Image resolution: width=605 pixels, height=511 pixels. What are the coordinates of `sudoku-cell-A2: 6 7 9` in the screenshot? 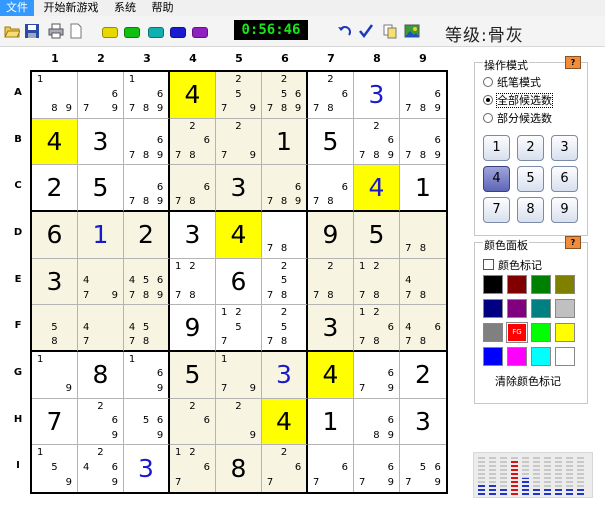 It's located at (101, 95).